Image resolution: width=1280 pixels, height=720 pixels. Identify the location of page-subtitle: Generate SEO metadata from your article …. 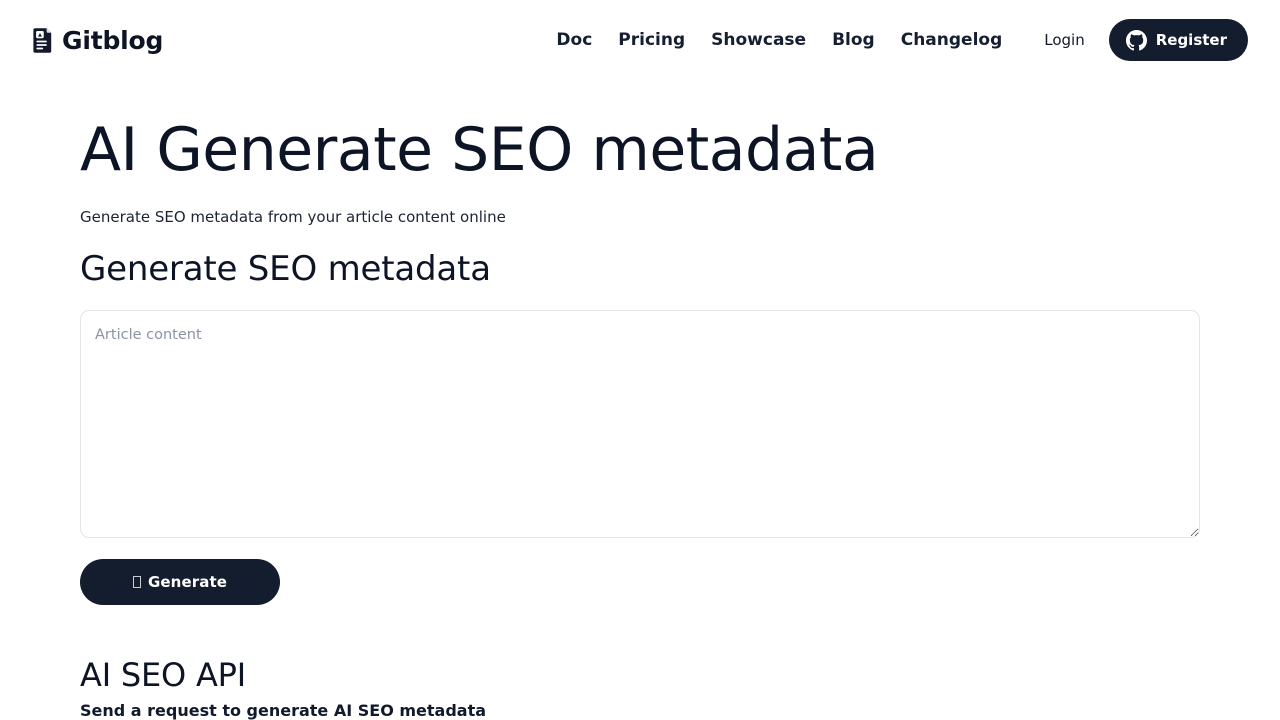
(293, 217).